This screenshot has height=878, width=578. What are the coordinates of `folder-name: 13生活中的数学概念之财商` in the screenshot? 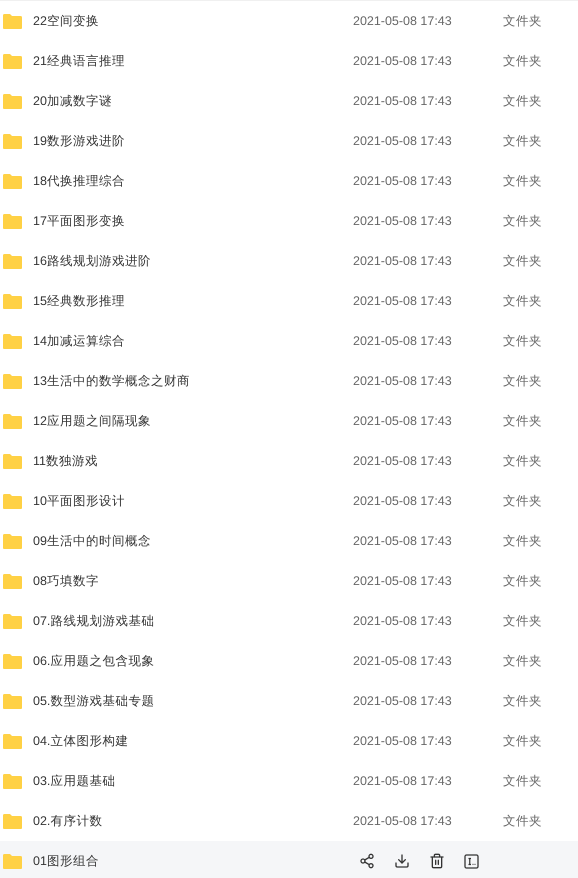 It's located at (112, 381).